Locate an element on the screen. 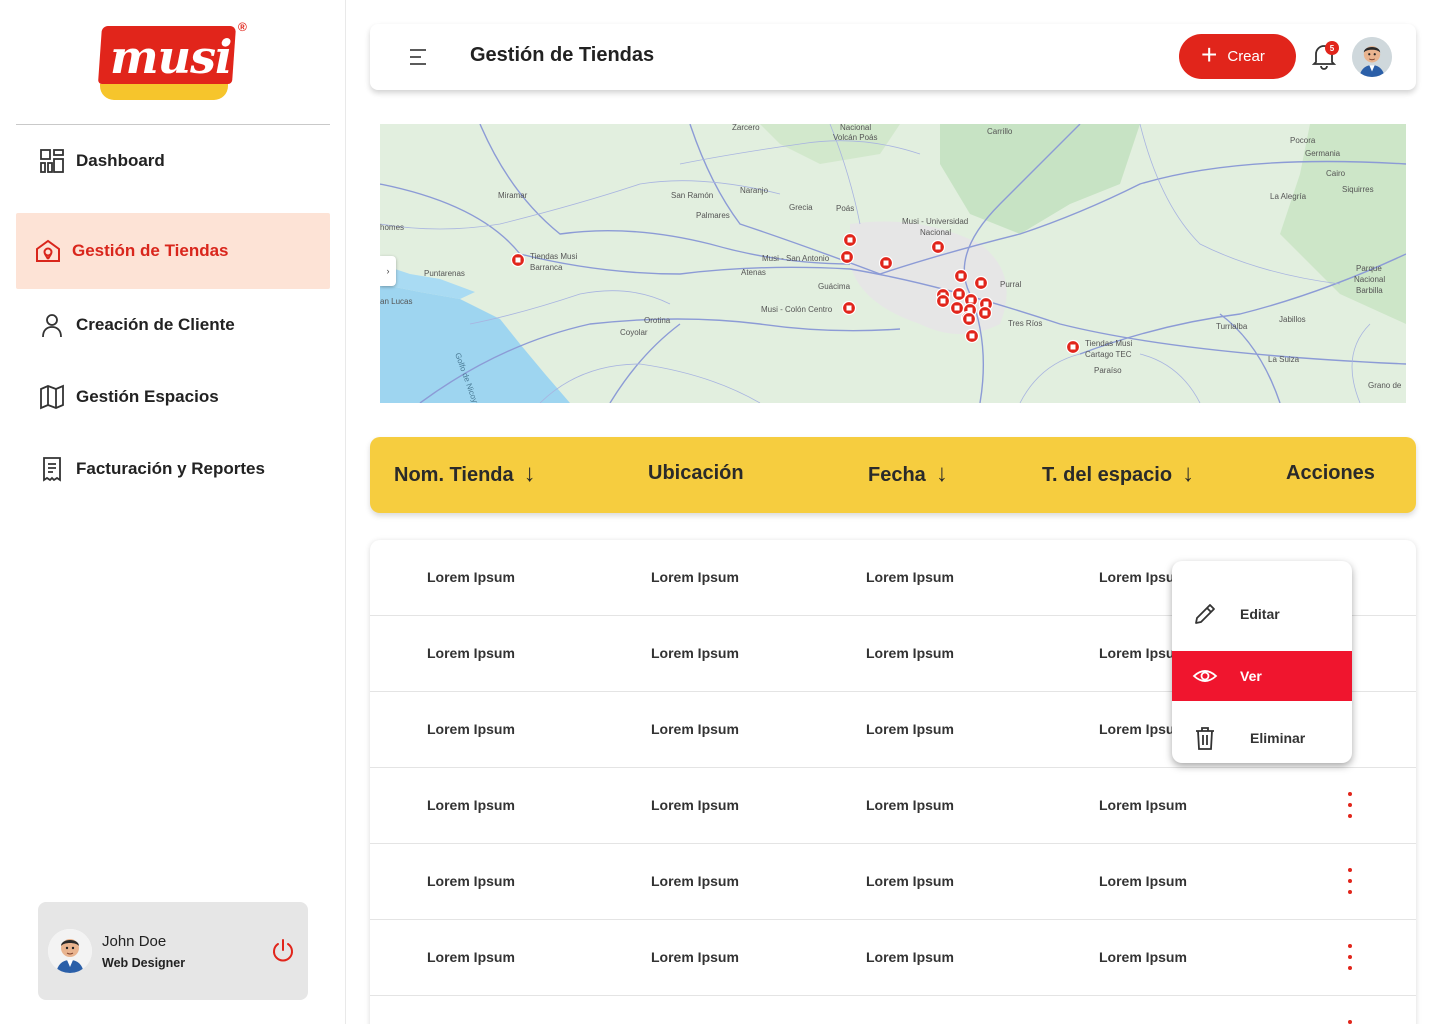  sidebar-item-gestion-tiendas: Gestión de Tiendas is located at coordinates (173, 251).